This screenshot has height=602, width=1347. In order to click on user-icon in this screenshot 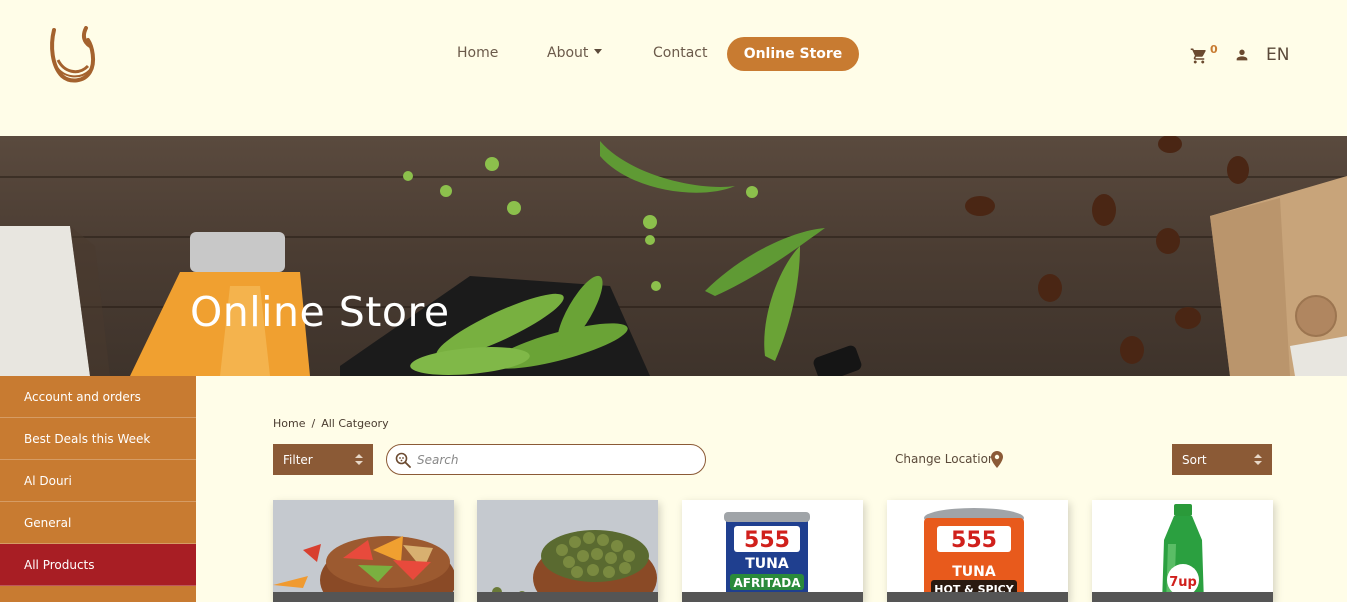, I will do `click(1242, 55)`.